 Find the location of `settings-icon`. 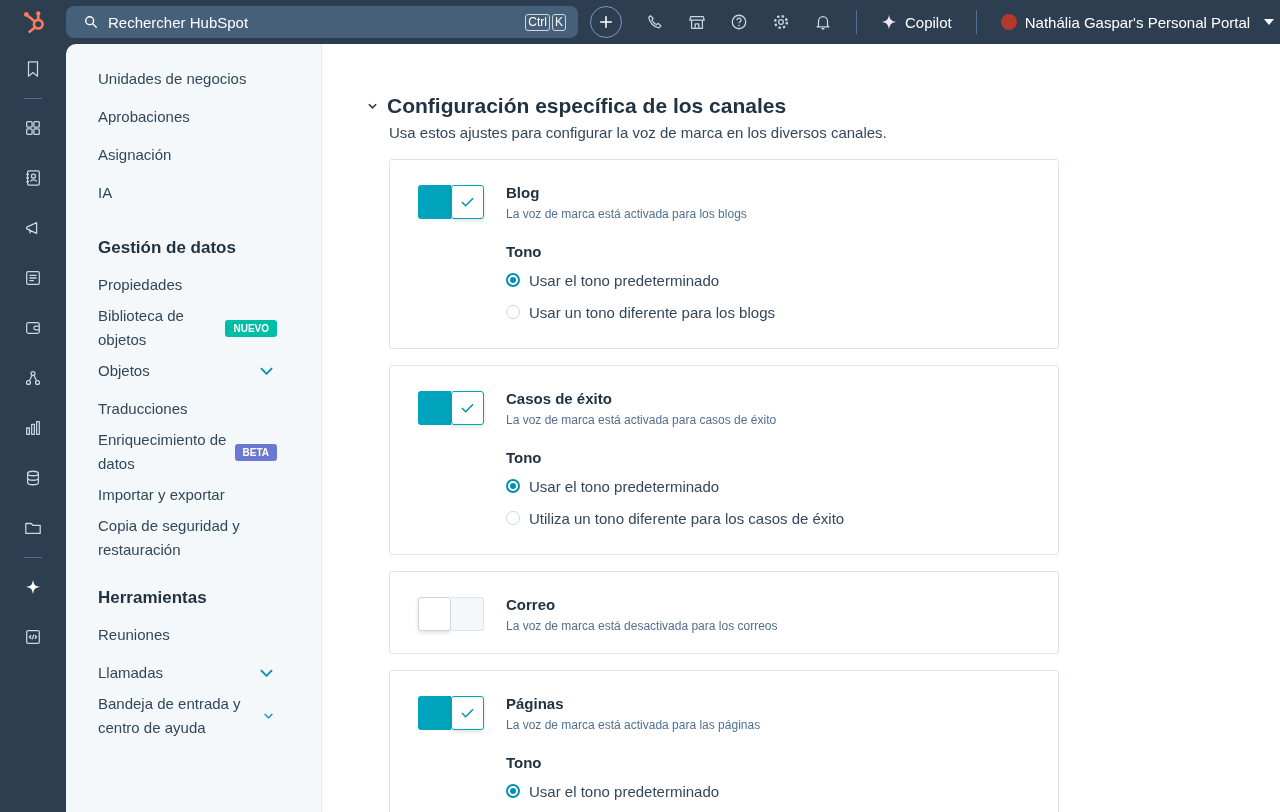

settings-icon is located at coordinates (781, 22).